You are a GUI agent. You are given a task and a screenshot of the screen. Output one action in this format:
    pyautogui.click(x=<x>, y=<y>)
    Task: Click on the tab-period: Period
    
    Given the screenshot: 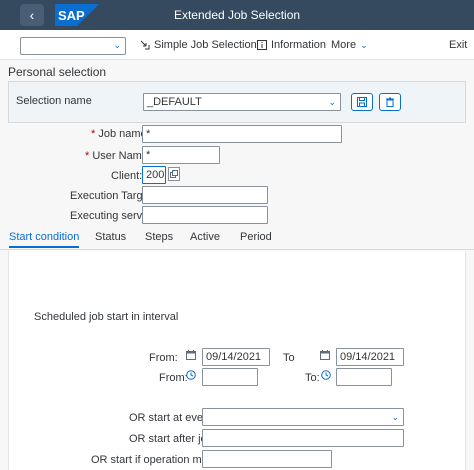 What is the action you would take?
    pyautogui.click(x=256, y=237)
    